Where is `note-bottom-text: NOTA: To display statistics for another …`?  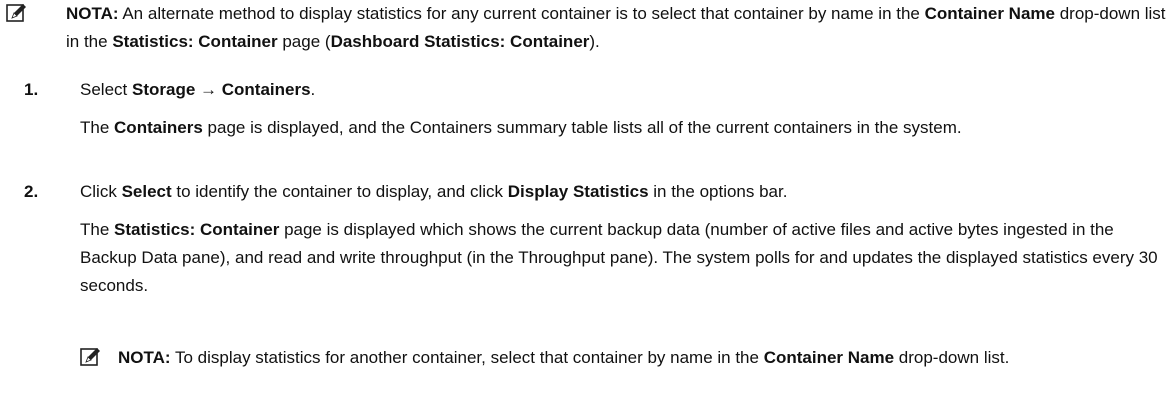 note-bottom-text: NOTA: To display statistics for another … is located at coordinates (635, 359).